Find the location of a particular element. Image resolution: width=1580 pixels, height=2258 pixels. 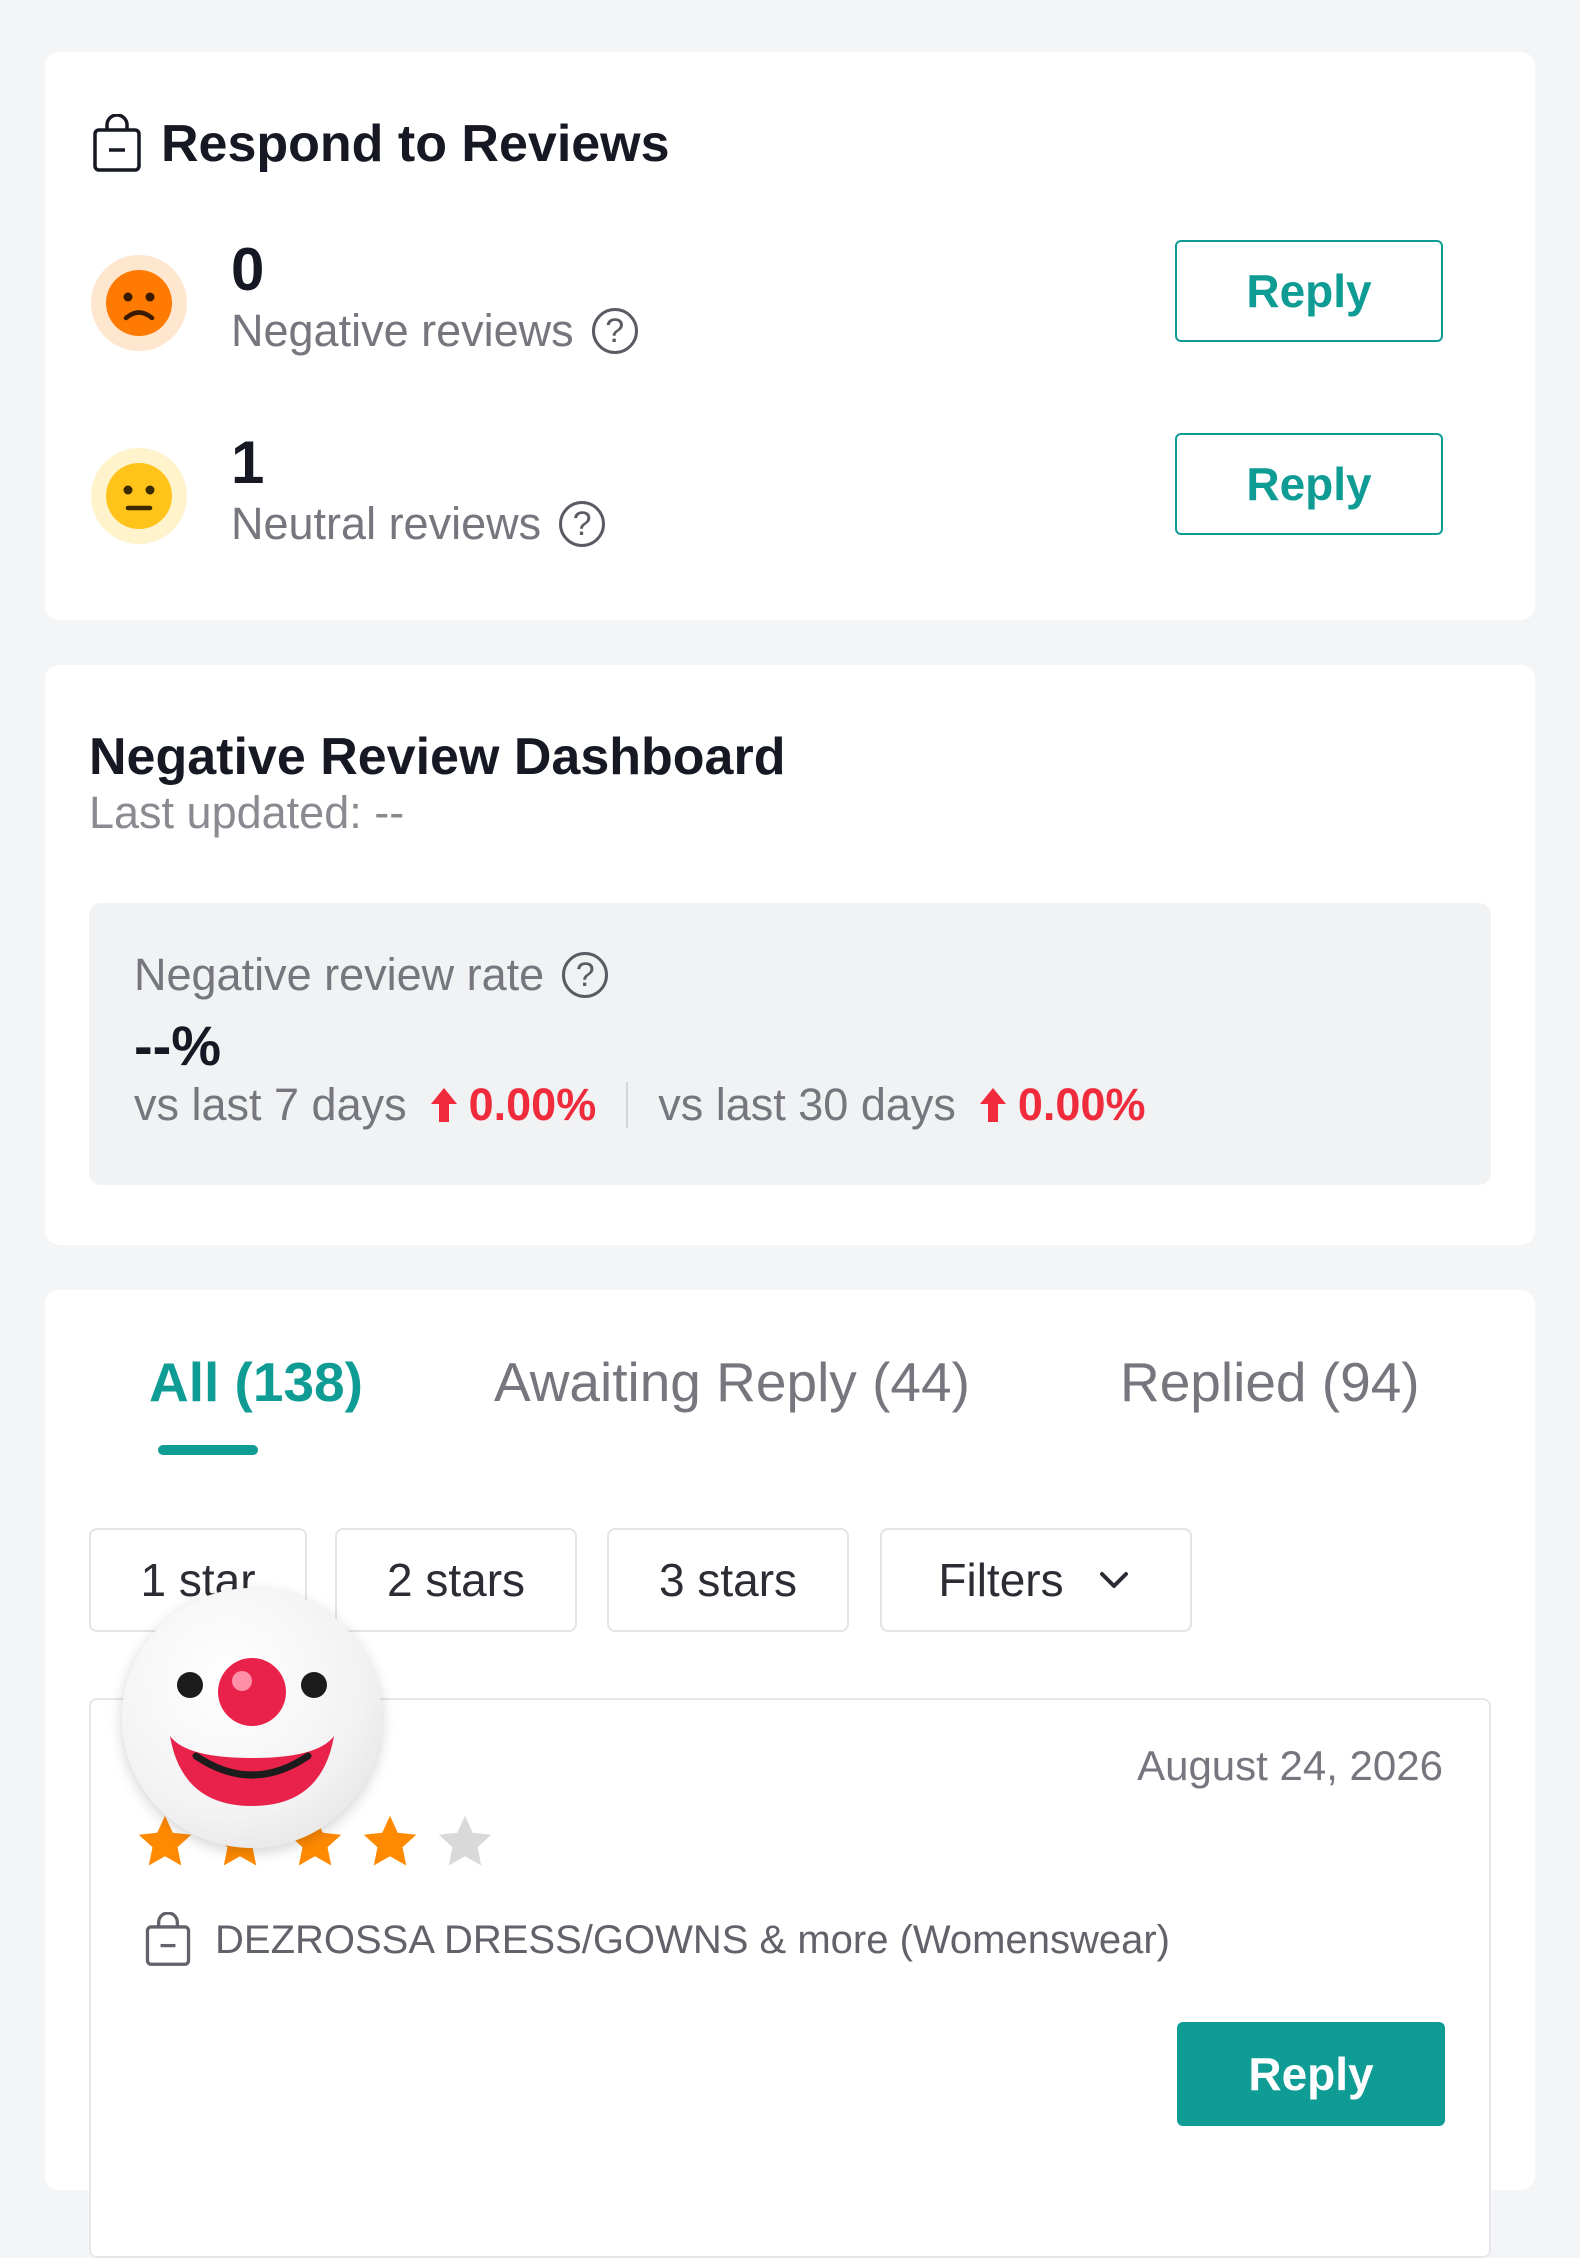

neutral-reviews-row: 1 Neutral reviews ? Reply is located at coordinates (767, 498).